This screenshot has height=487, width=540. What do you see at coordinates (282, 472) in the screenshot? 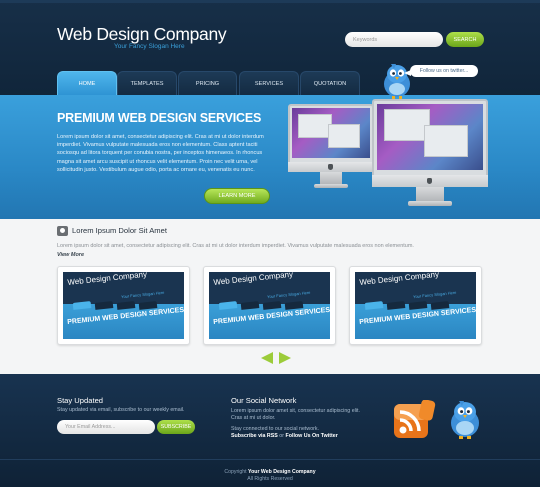
I see `copyright-company: Your Web Design Company` at bounding box center [282, 472].